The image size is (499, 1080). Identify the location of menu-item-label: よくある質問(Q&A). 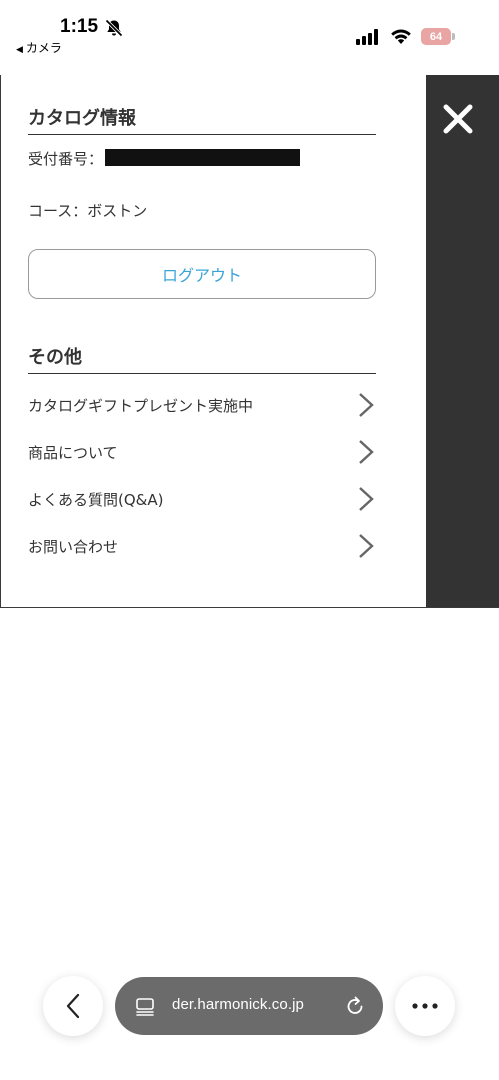
(96, 499).